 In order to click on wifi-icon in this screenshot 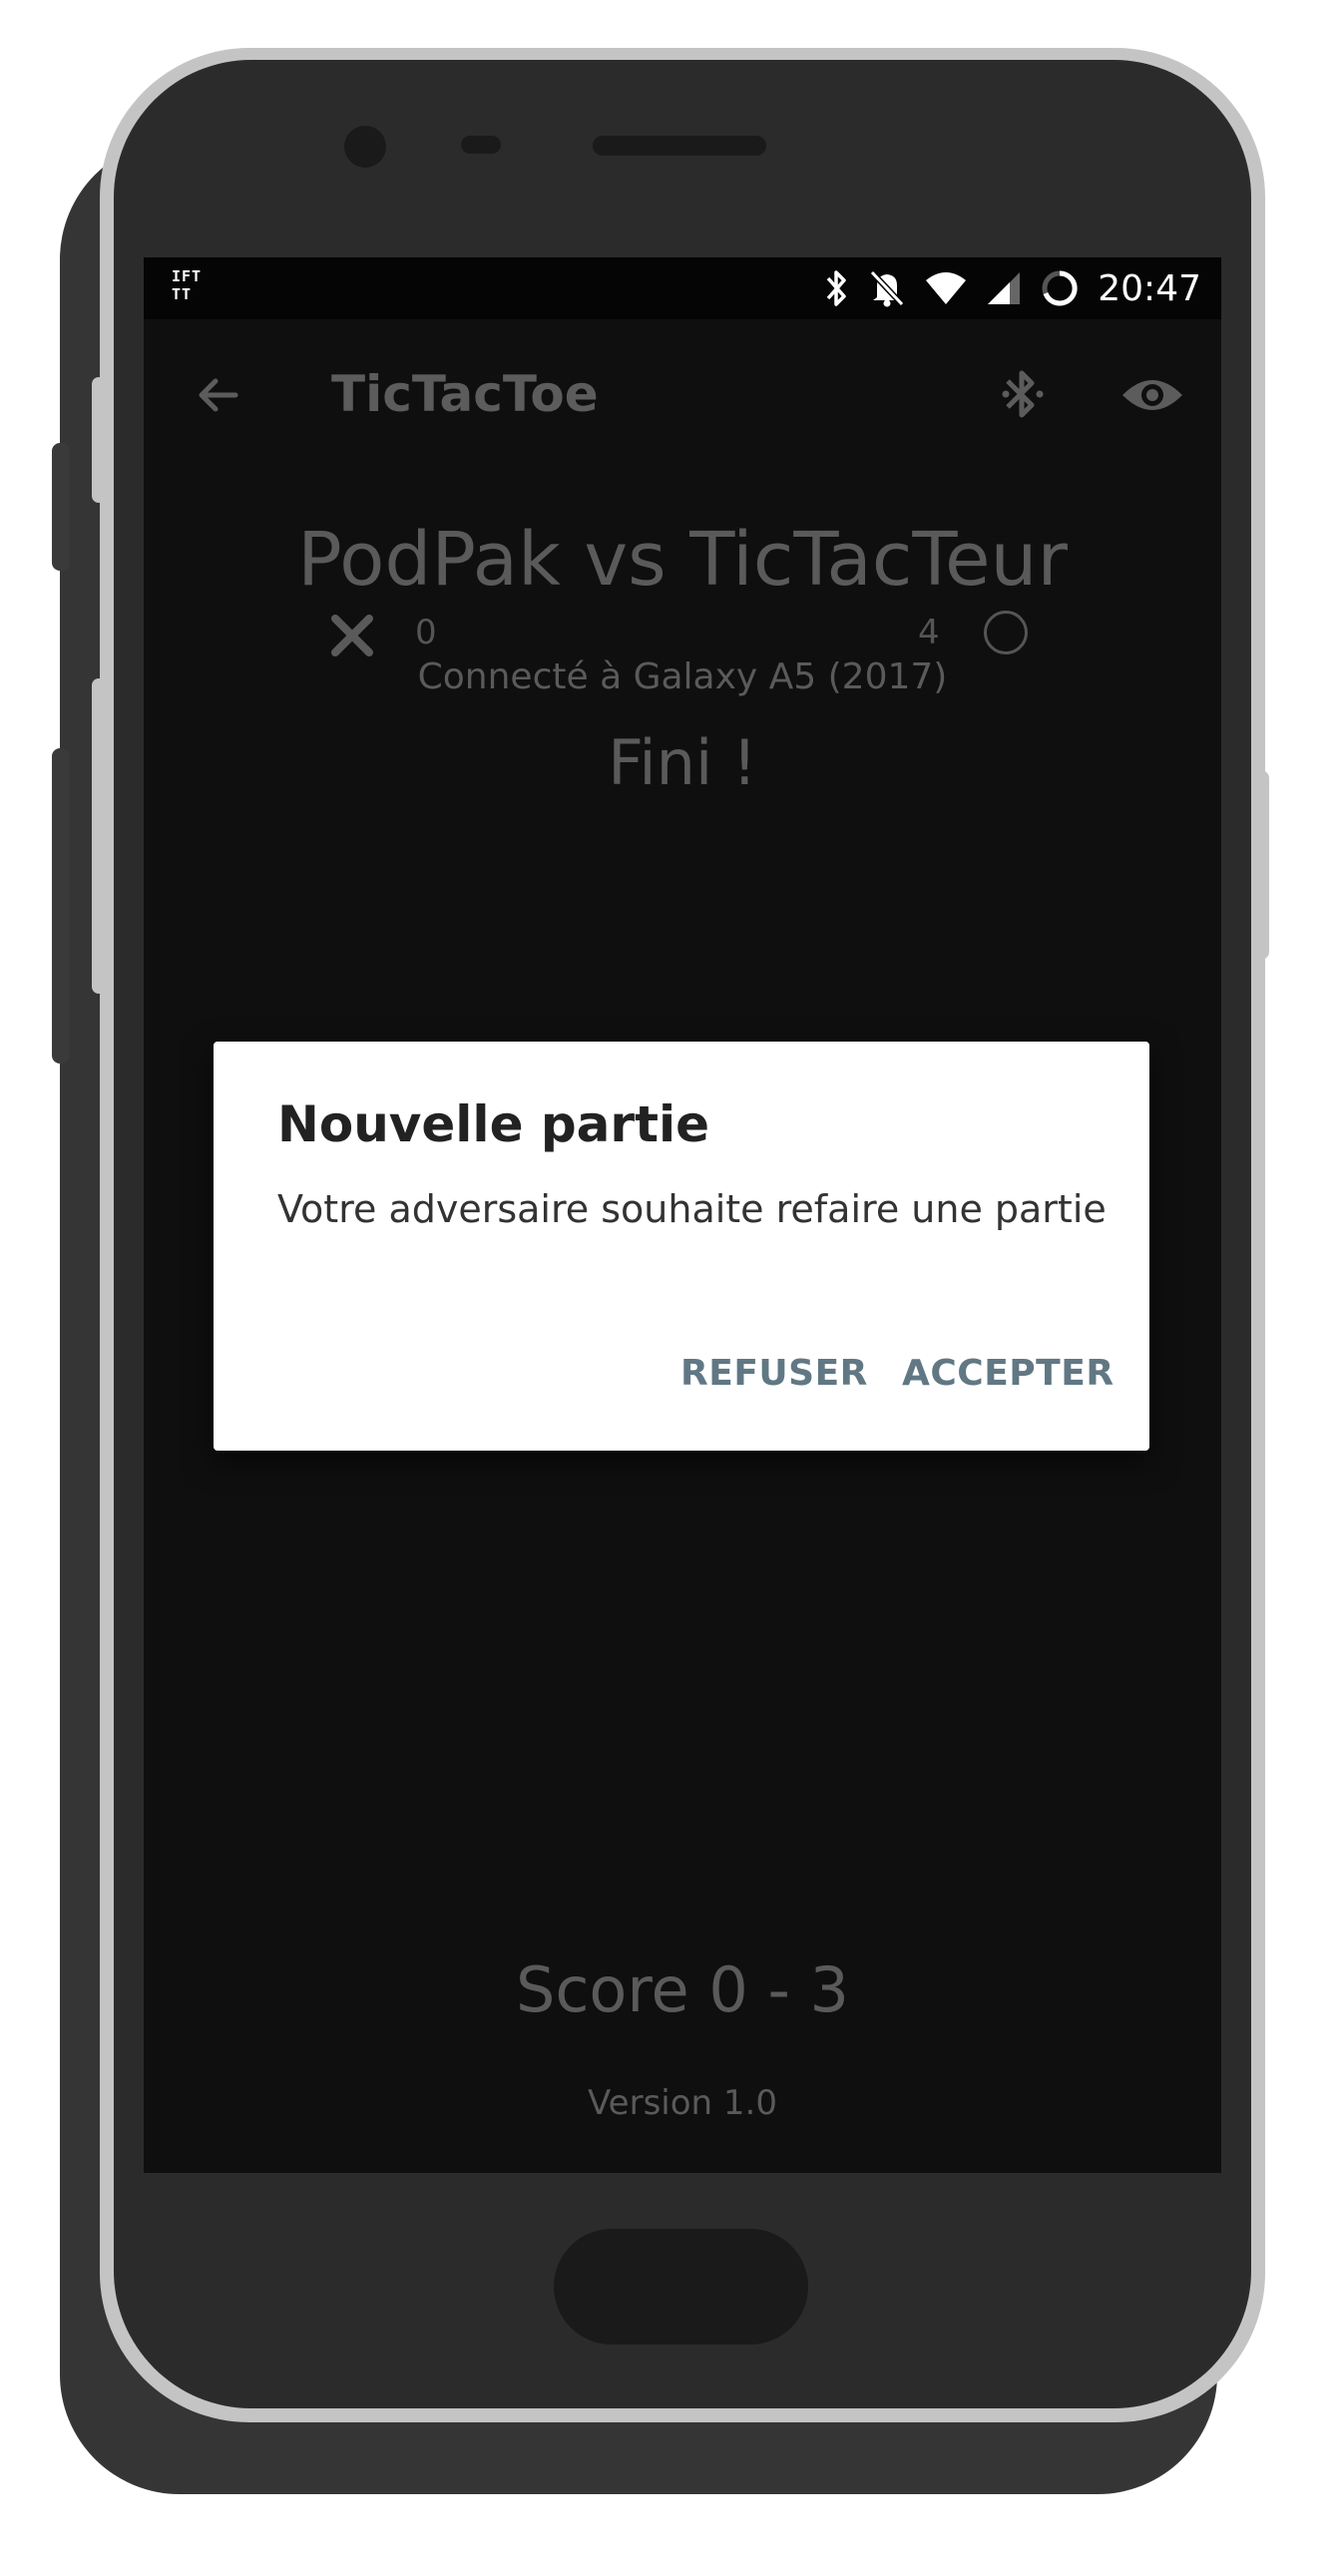, I will do `click(946, 288)`.